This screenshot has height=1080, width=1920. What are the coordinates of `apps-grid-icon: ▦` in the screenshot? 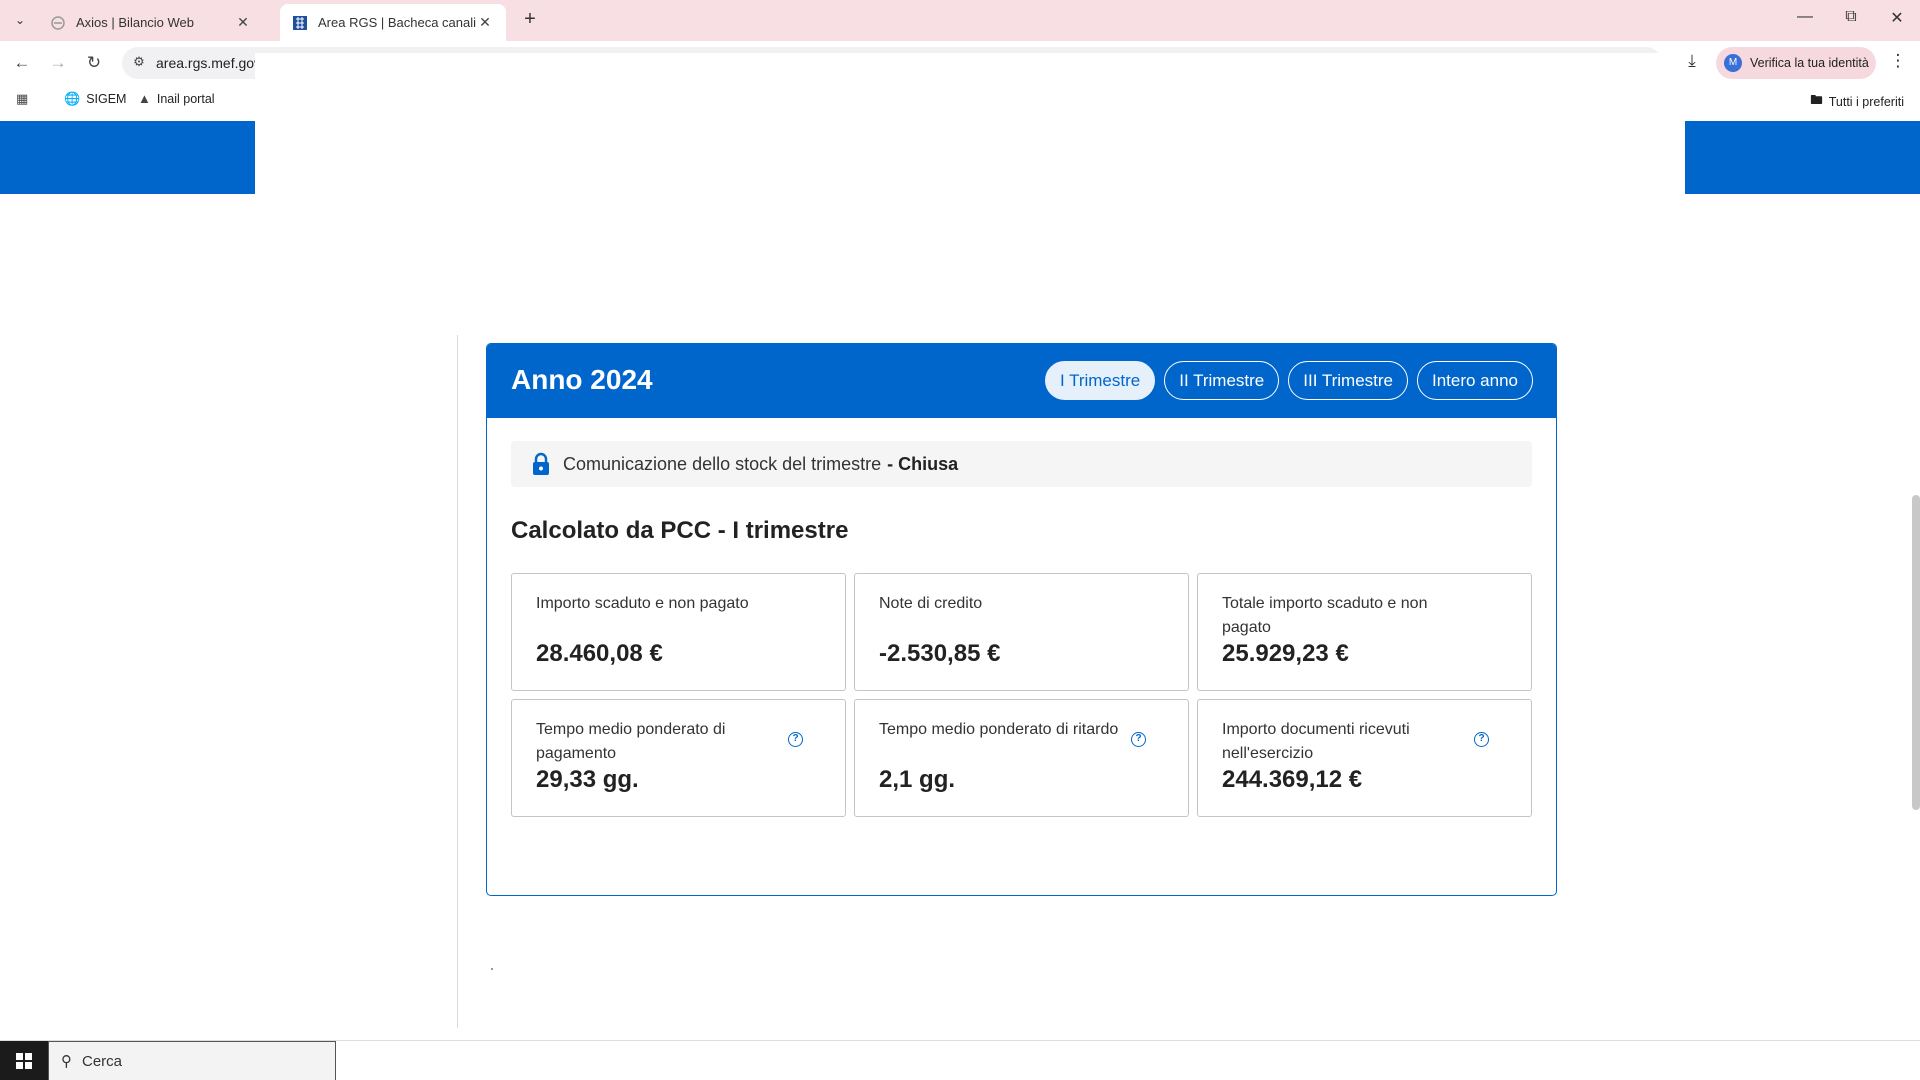 It's located at (25, 99).